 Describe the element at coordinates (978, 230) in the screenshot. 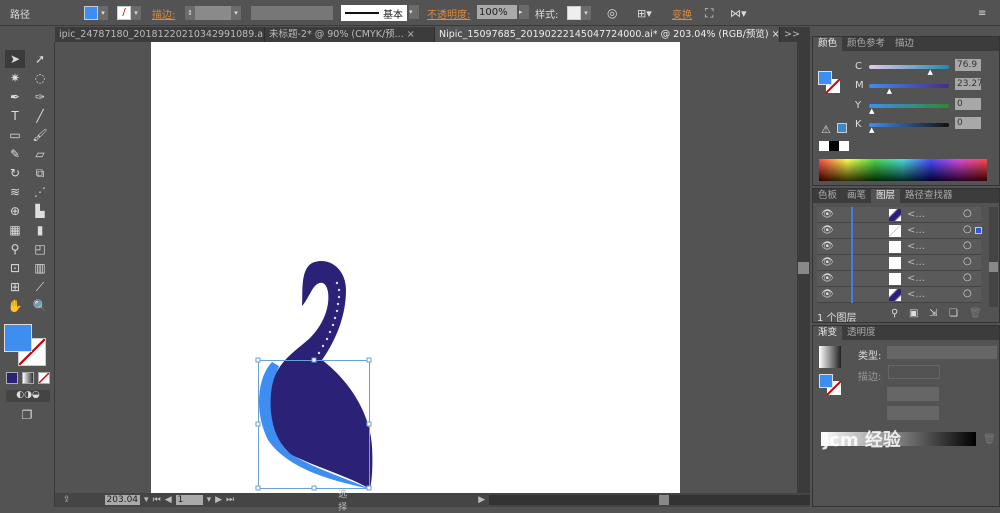

I see `selected-indicator` at that location.